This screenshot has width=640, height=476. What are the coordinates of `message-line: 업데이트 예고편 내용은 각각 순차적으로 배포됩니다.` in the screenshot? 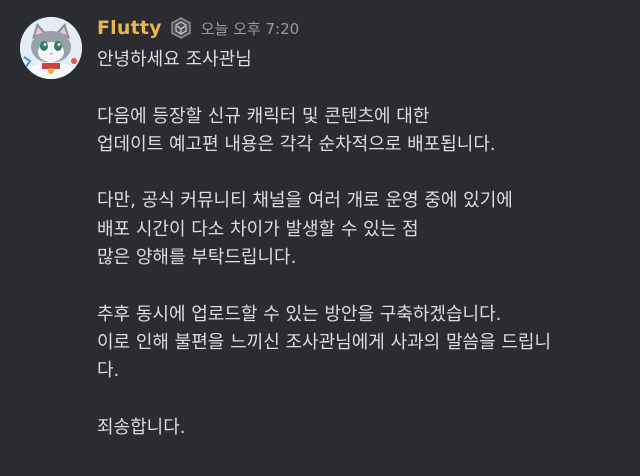 It's located at (296, 144).